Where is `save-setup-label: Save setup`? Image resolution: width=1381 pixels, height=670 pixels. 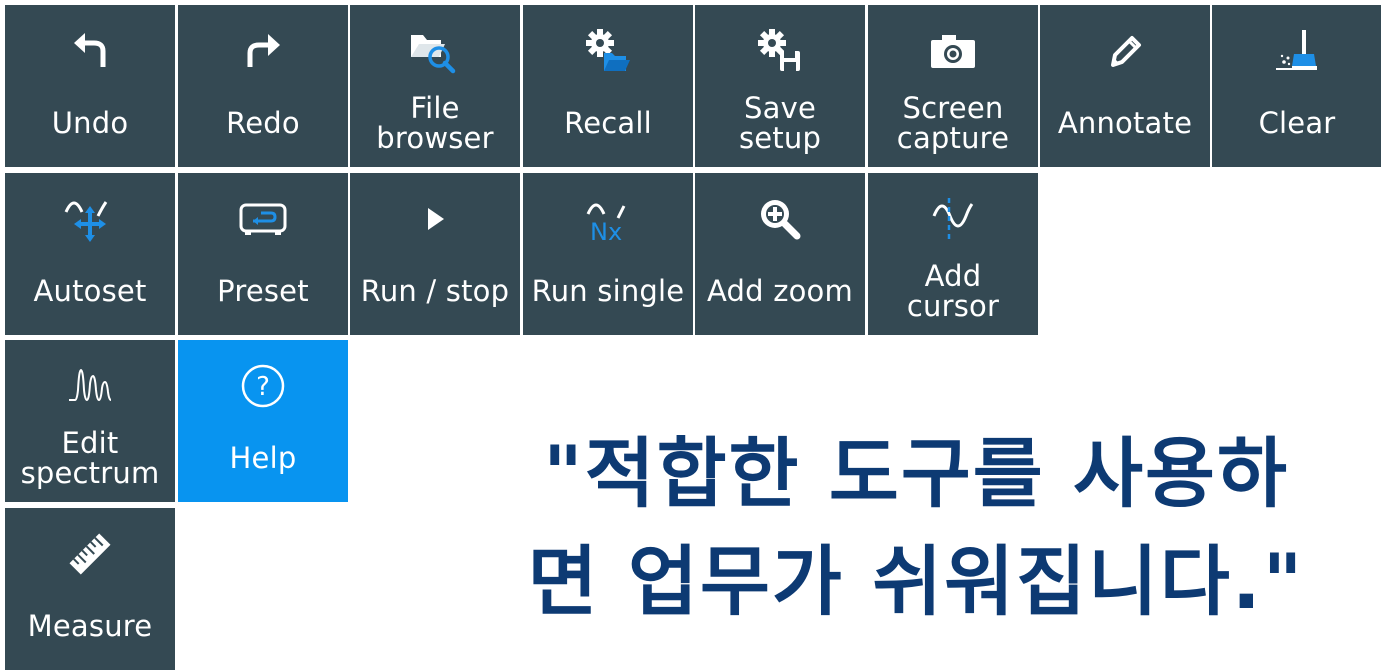 save-setup-label: Save setup is located at coordinates (780, 123).